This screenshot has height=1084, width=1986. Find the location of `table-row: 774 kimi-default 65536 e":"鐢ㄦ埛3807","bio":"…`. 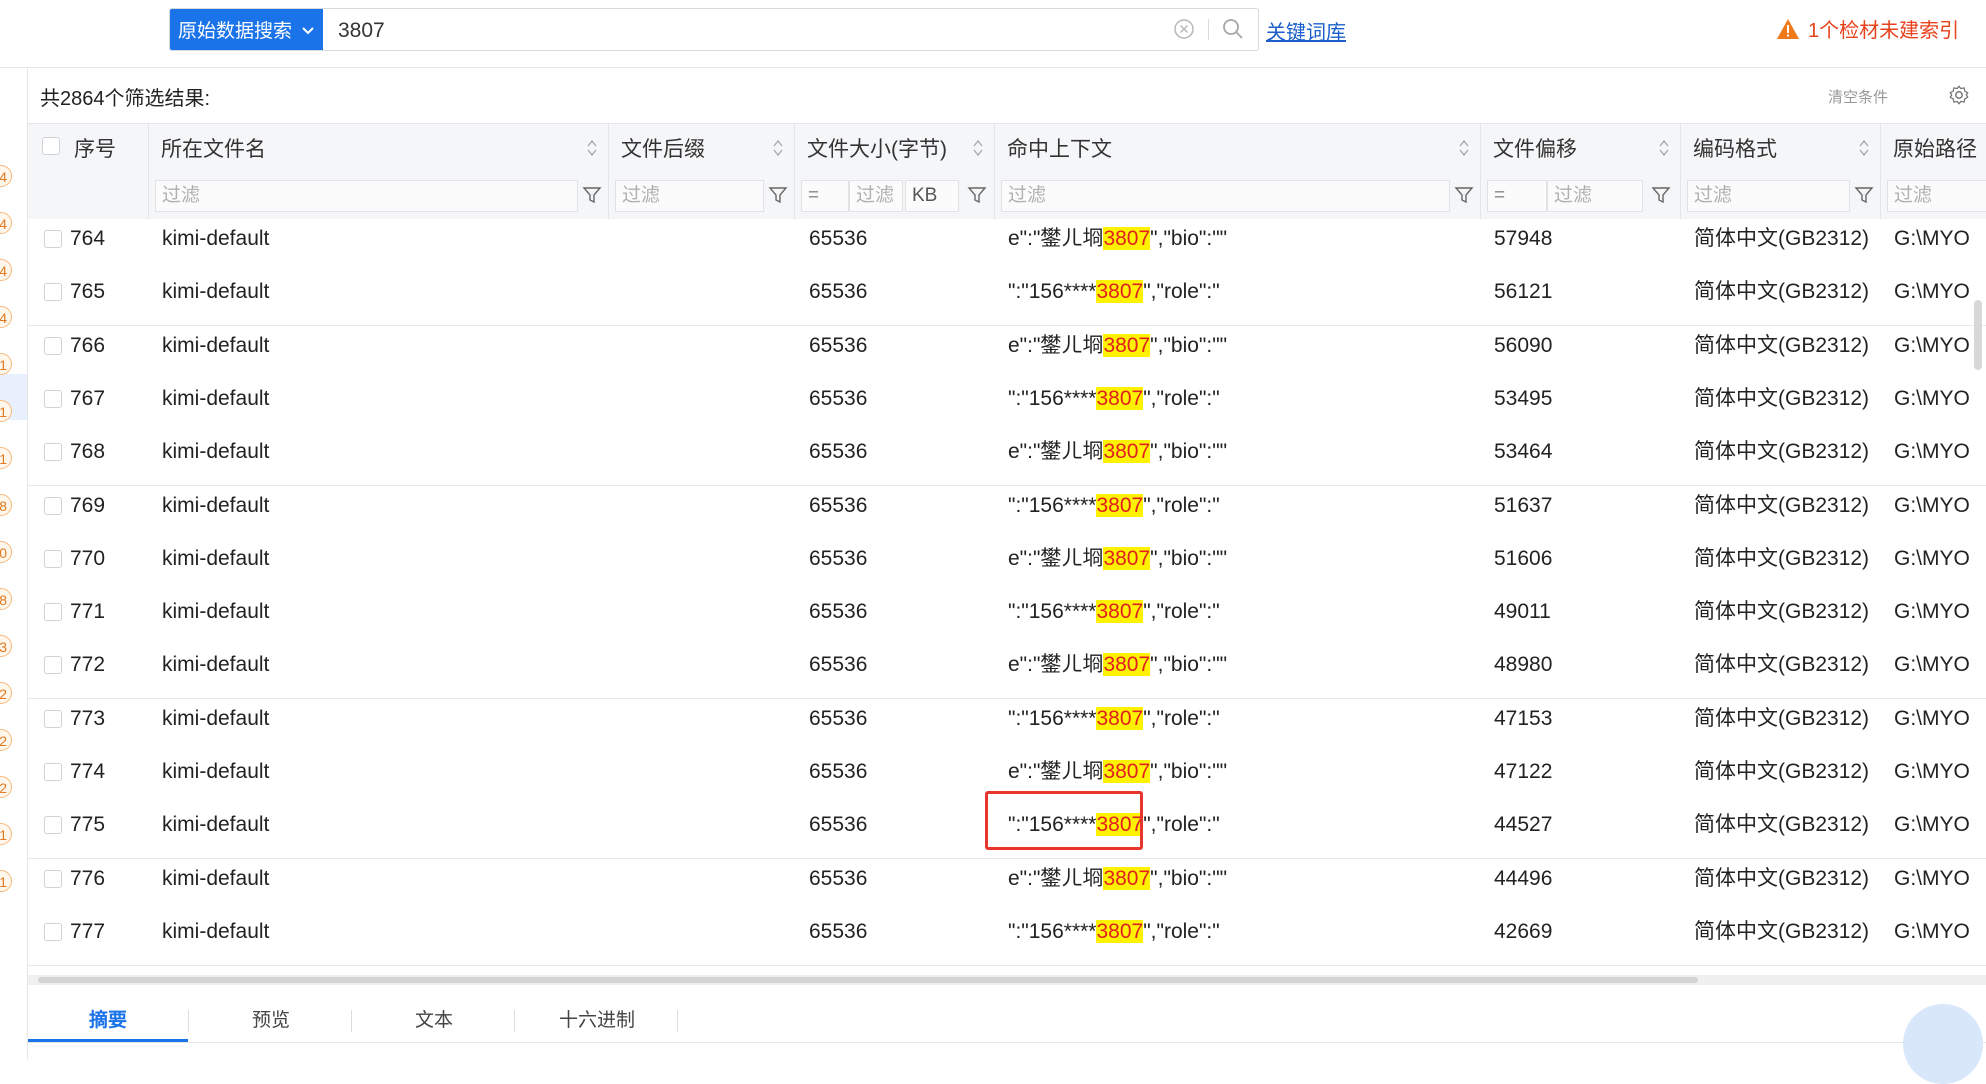

table-row: 774 kimi-default 65536 e":"鐢ㄦ埛3807","bio":"… is located at coordinates (1007, 779).